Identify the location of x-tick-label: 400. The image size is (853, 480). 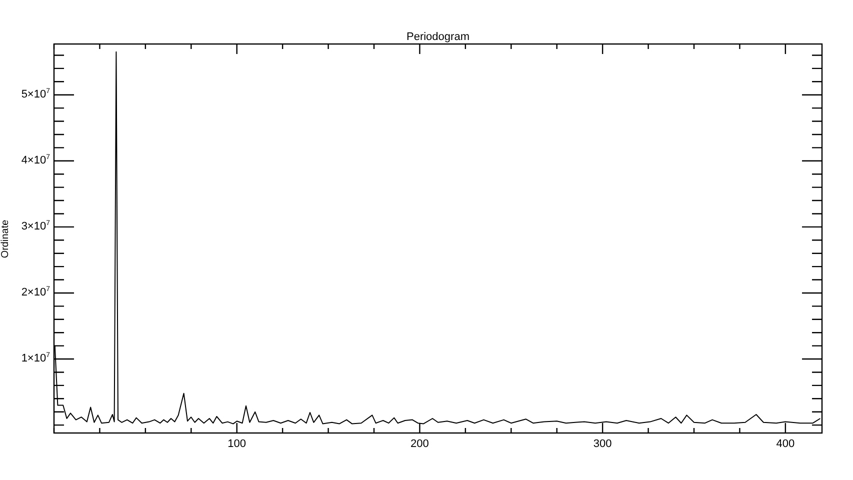
(785, 444).